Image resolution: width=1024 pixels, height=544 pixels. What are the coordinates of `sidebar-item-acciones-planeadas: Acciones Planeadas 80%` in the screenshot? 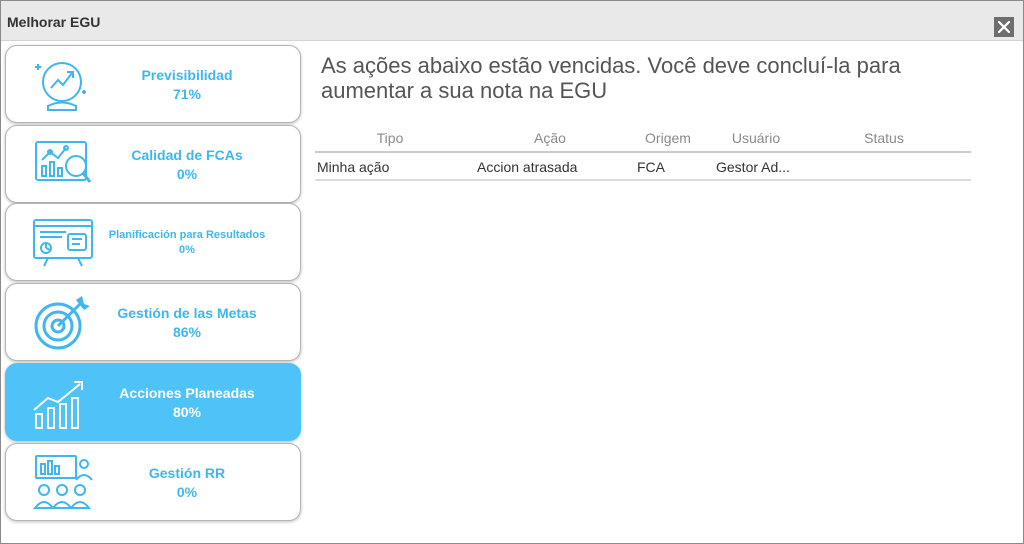 It's located at (153, 402).